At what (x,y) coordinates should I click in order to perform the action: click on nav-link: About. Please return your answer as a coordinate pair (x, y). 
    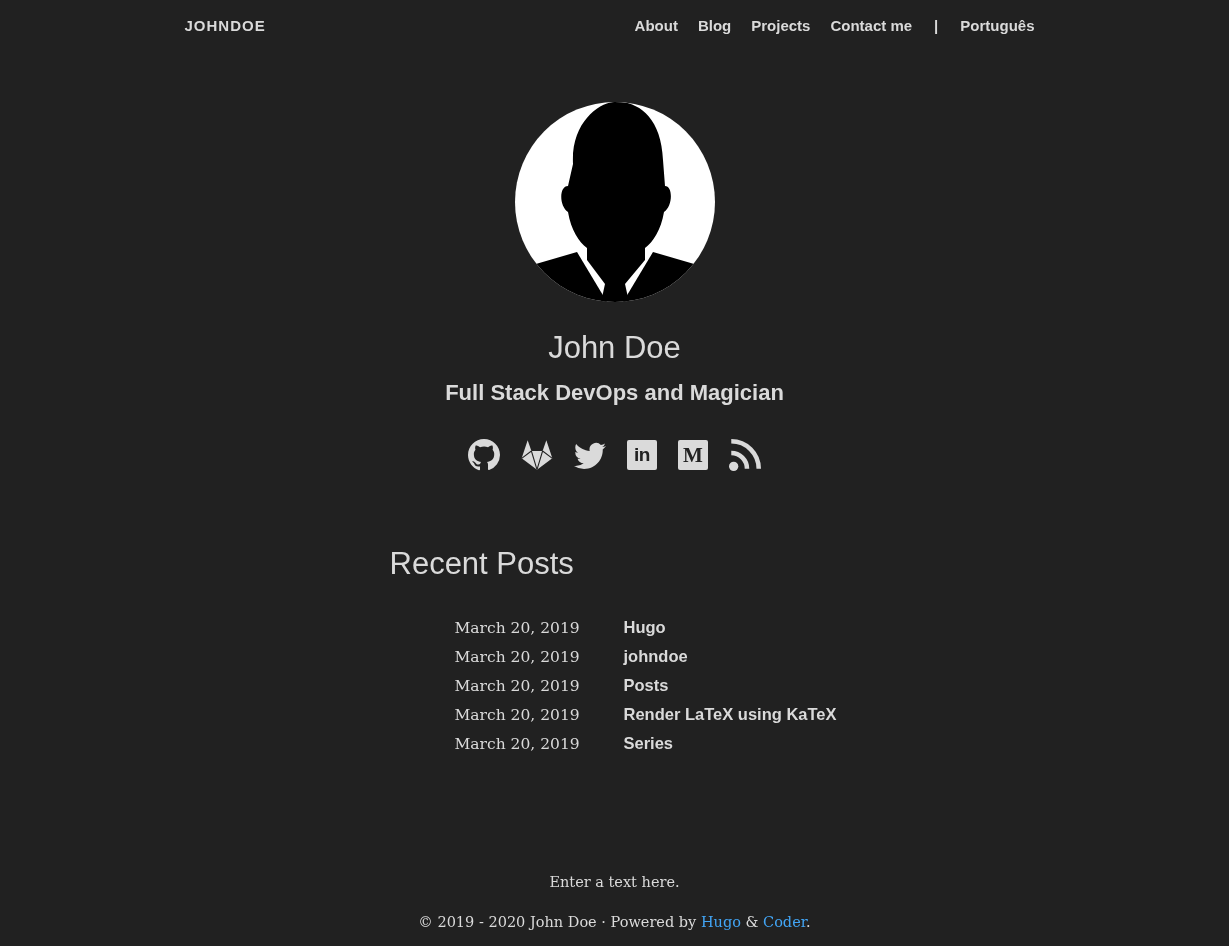
    Looking at the image, I should click on (656, 25).